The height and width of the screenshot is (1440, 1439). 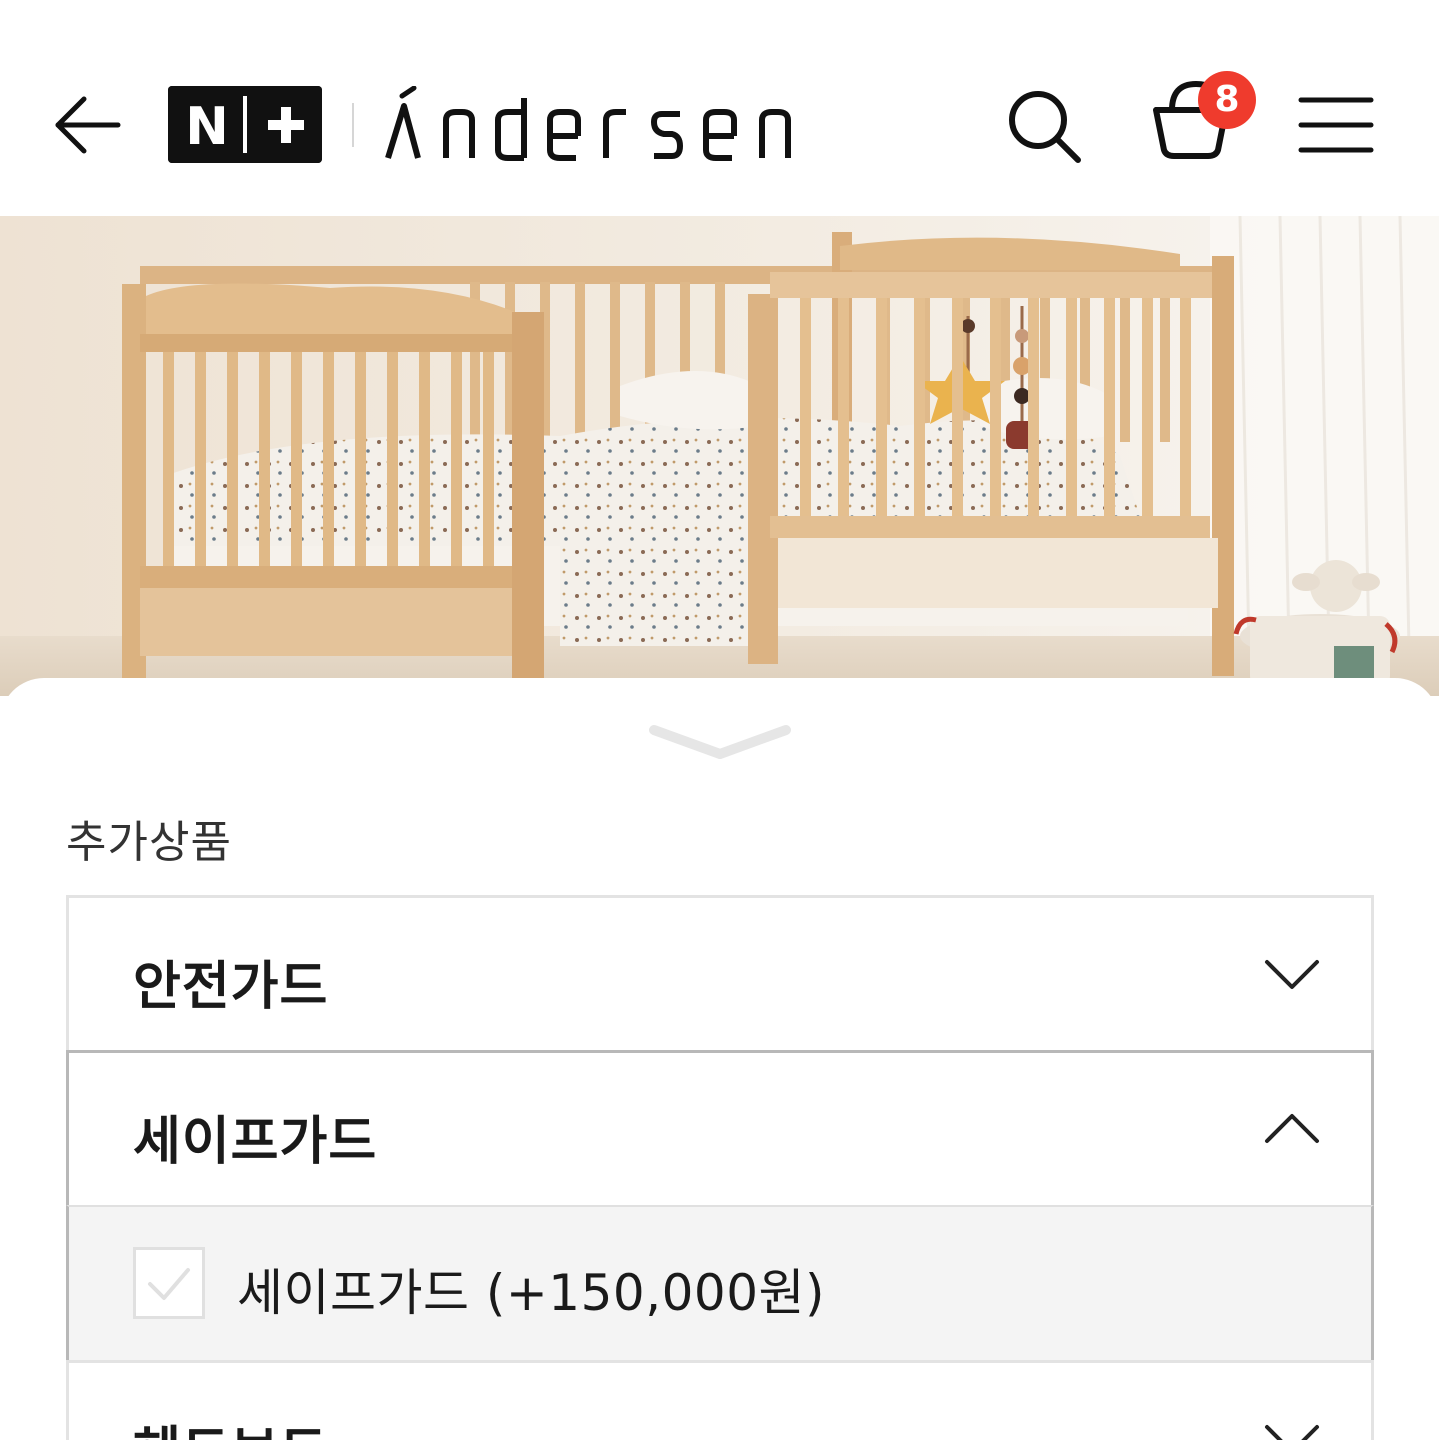 What do you see at coordinates (1227, 100) in the screenshot?
I see `cart-count-badge: 8` at bounding box center [1227, 100].